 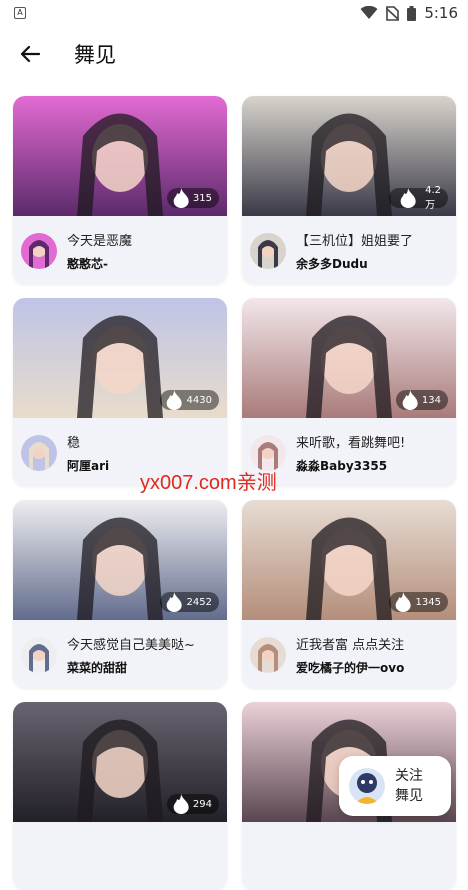 I want to click on back-button, so click(x=30, y=54).